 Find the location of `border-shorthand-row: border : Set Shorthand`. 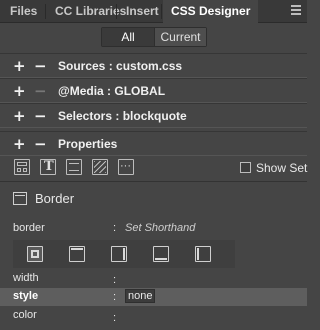

border-shorthand-row: border : Set Shorthand is located at coordinates (153, 229).